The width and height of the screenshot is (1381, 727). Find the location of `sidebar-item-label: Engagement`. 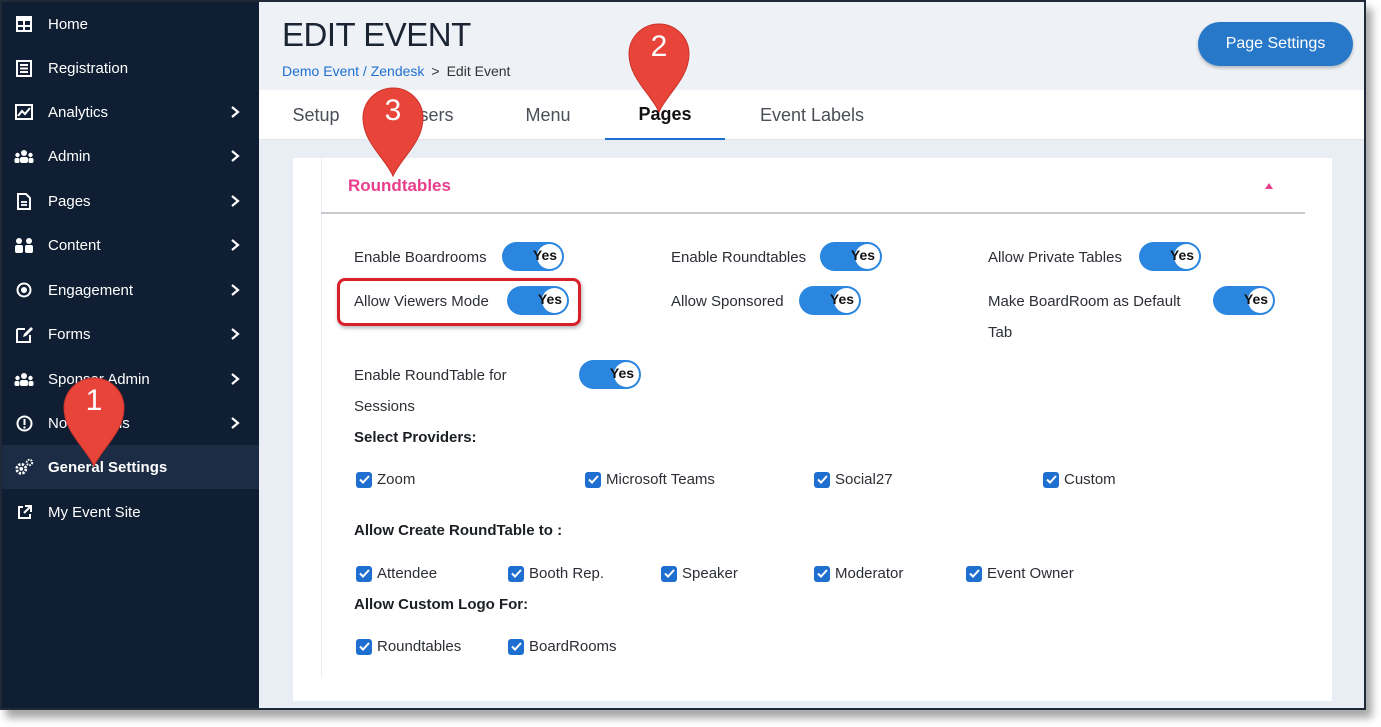

sidebar-item-label: Engagement is located at coordinates (91, 290).